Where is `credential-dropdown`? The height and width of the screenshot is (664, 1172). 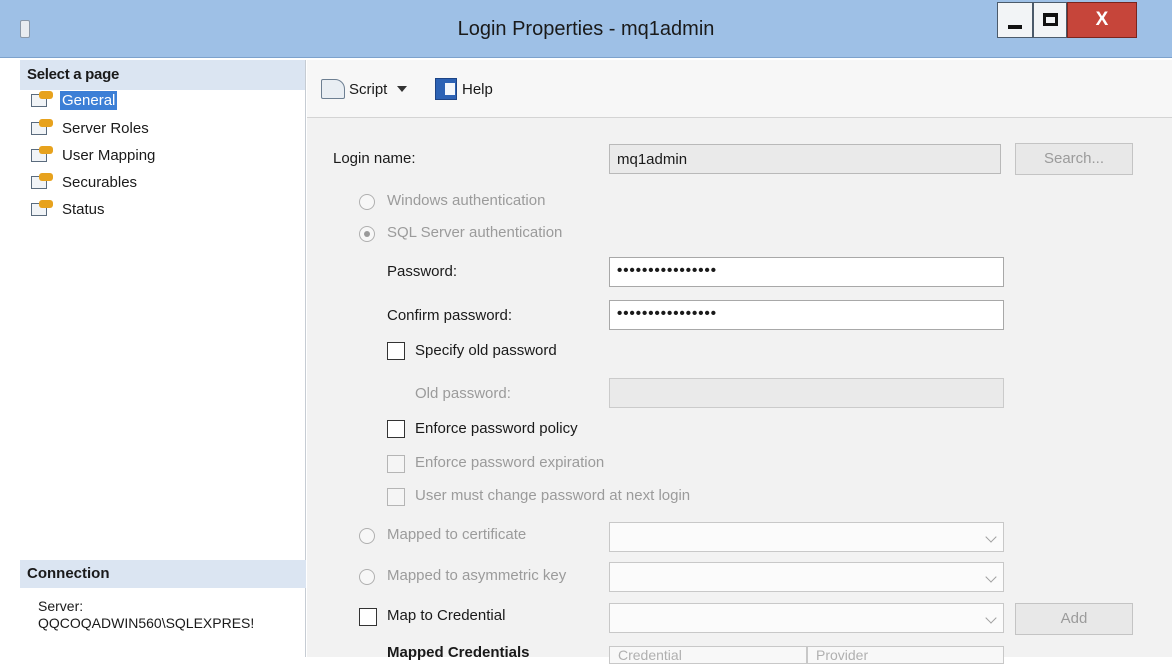
credential-dropdown is located at coordinates (806, 618).